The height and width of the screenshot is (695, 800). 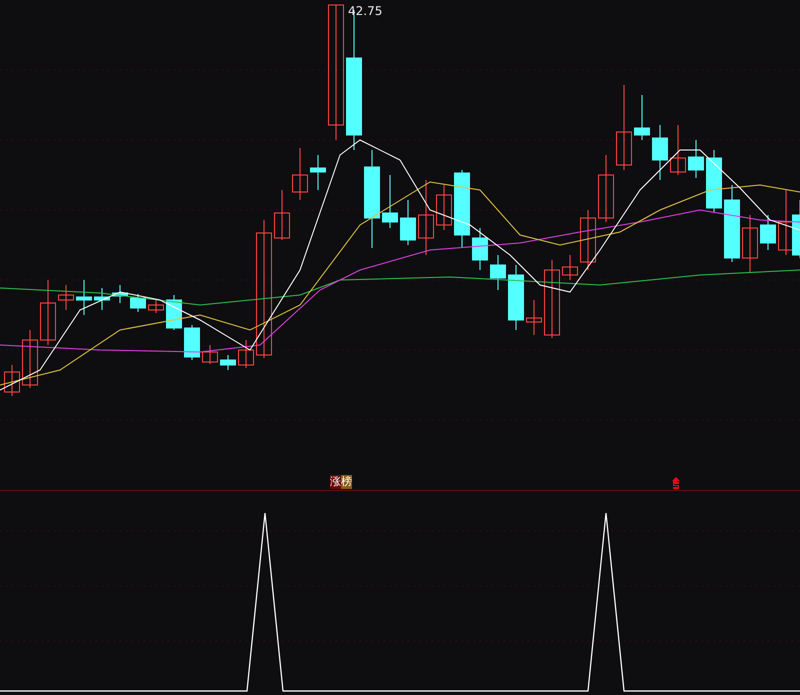 I want to click on up-arrow-icon, so click(x=676, y=483).